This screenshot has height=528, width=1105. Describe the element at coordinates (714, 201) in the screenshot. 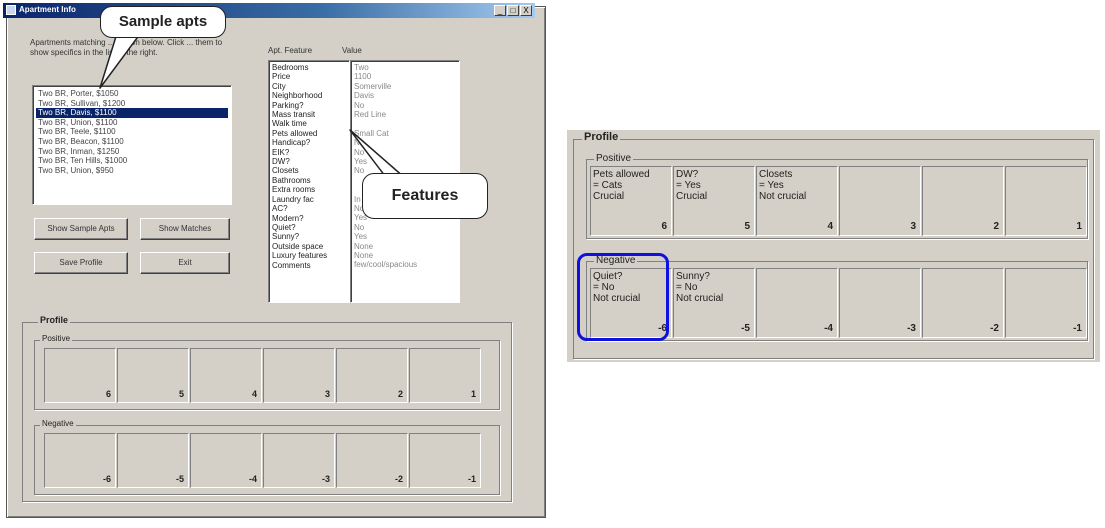

I see `profile-slot: DW? = Yes Crucial 5` at that location.